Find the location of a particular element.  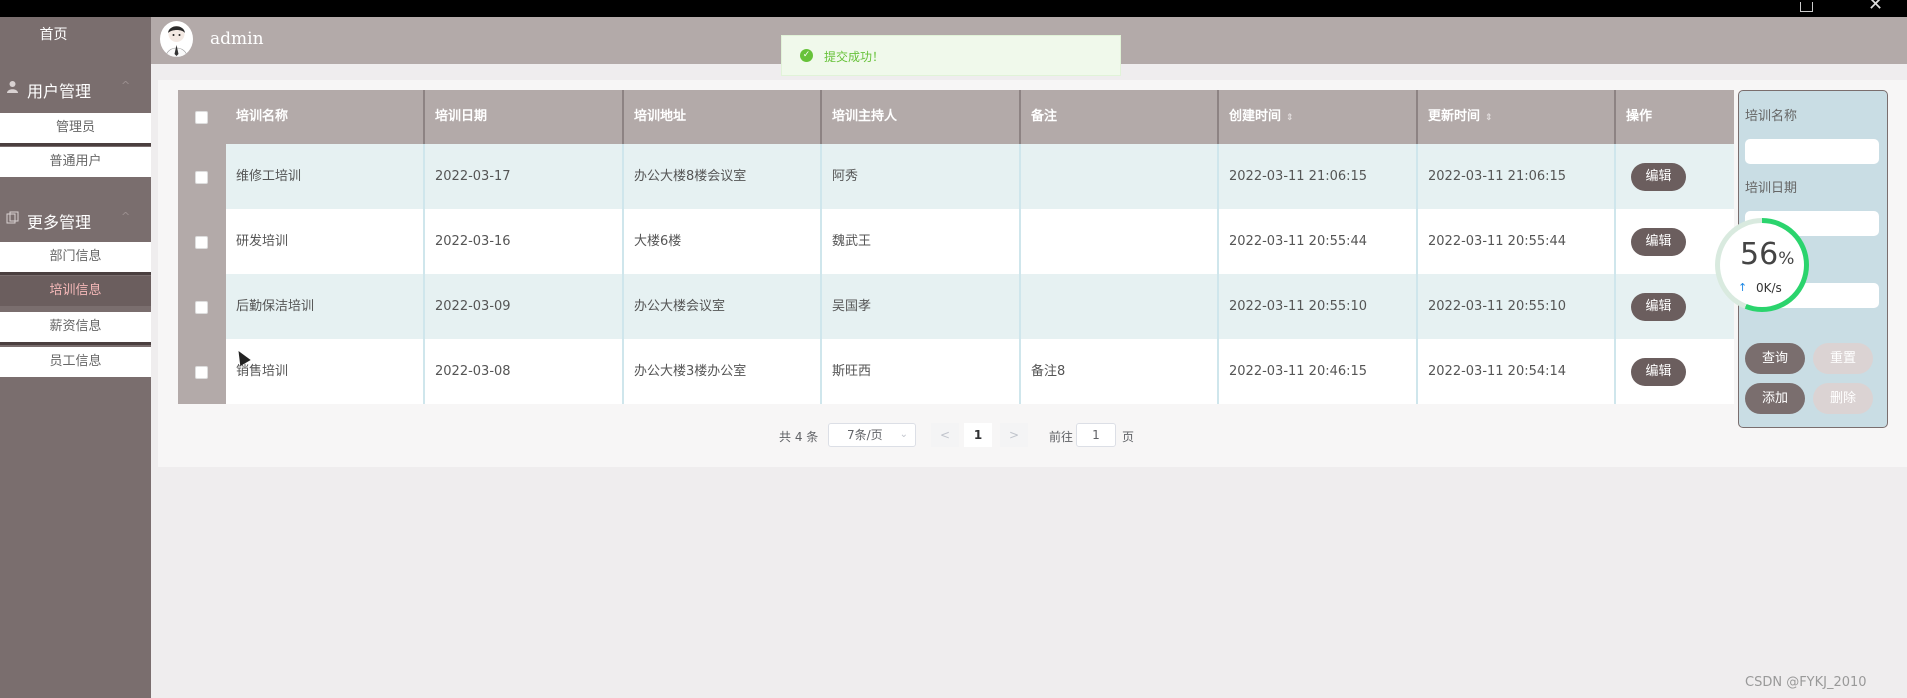

next-page-button: > is located at coordinates (1014, 435).